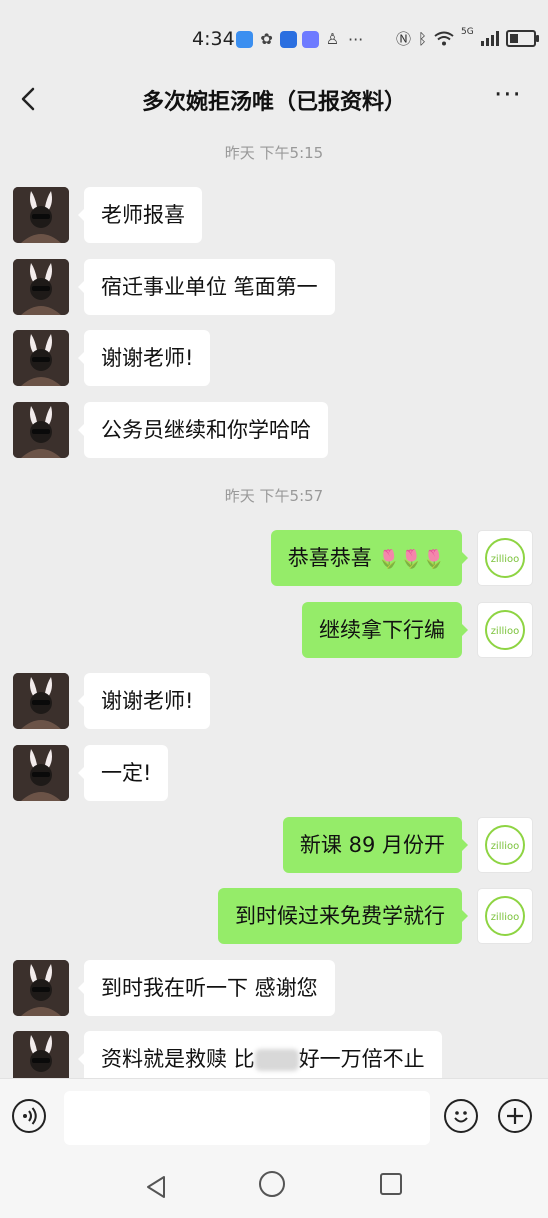  I want to click on qq-icon: ♙, so click(332, 39).